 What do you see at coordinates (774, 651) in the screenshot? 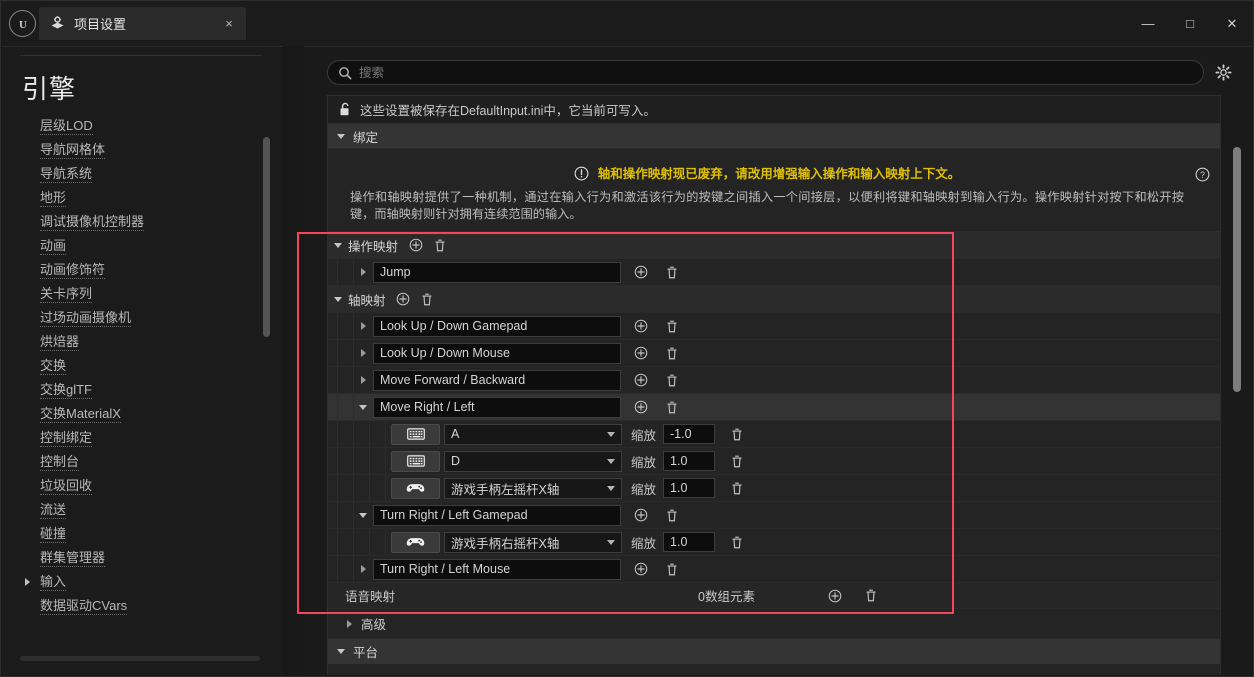
I see `platform-section-row: 平台` at bounding box center [774, 651].